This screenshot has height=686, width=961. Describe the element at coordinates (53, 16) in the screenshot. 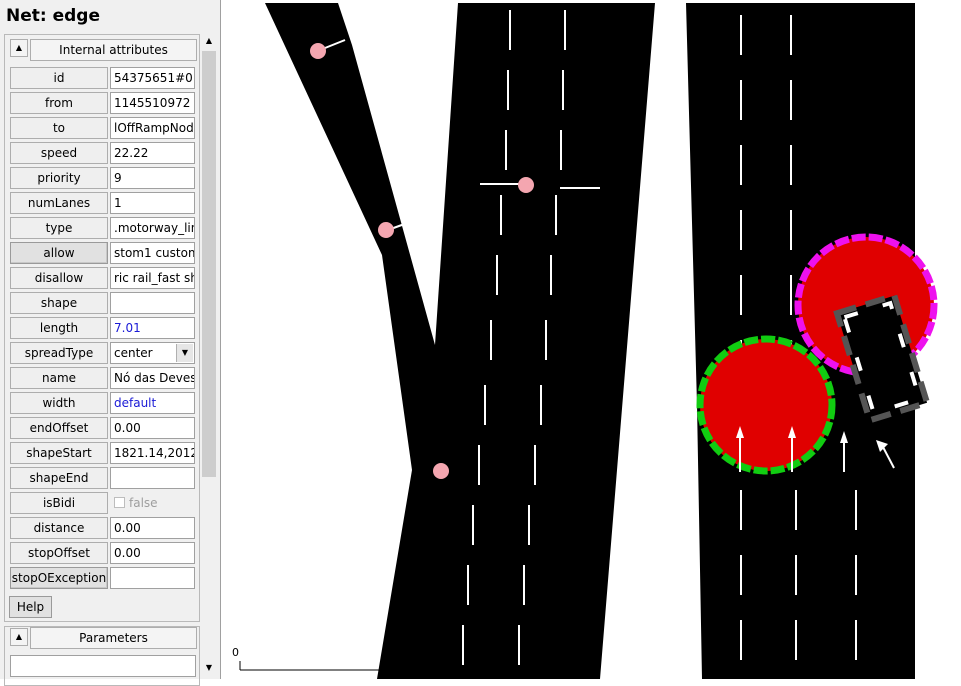

I see `panel-title: Net: edge` at that location.